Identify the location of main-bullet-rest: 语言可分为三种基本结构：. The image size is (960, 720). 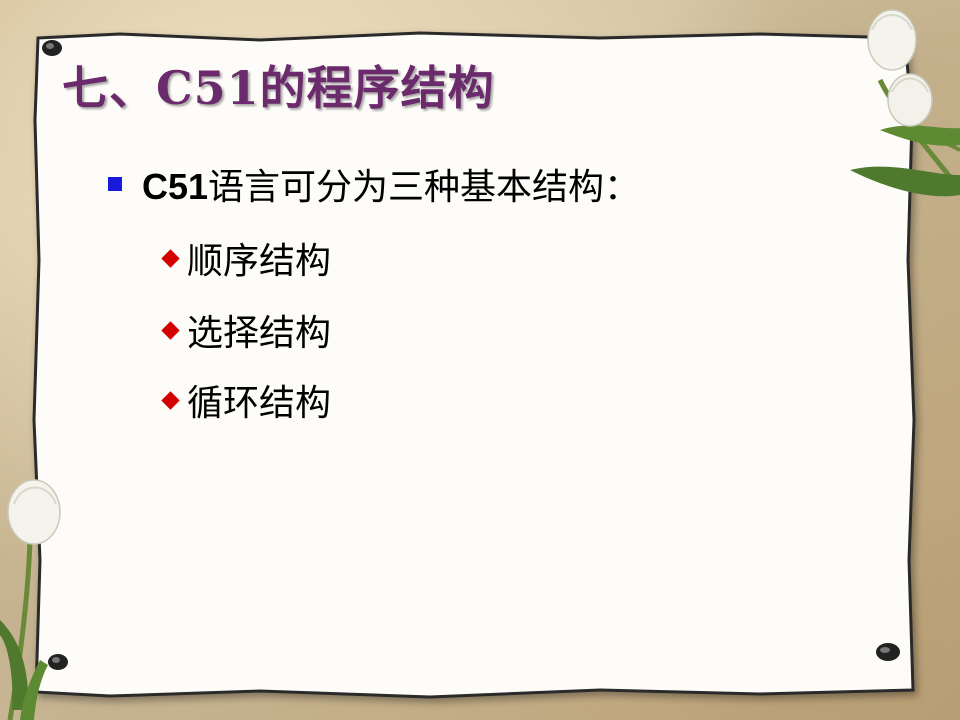
(424, 187).